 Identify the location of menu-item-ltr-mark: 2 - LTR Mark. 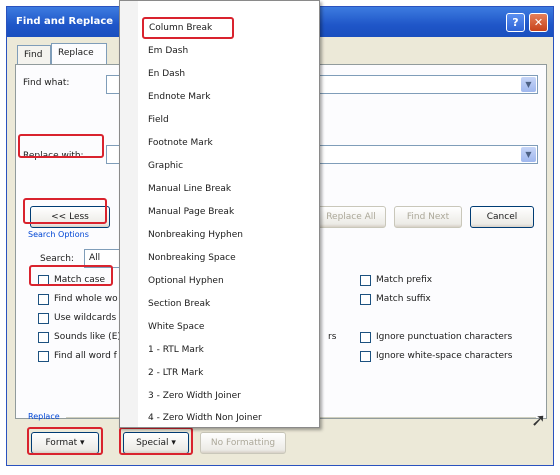
(175, 373).